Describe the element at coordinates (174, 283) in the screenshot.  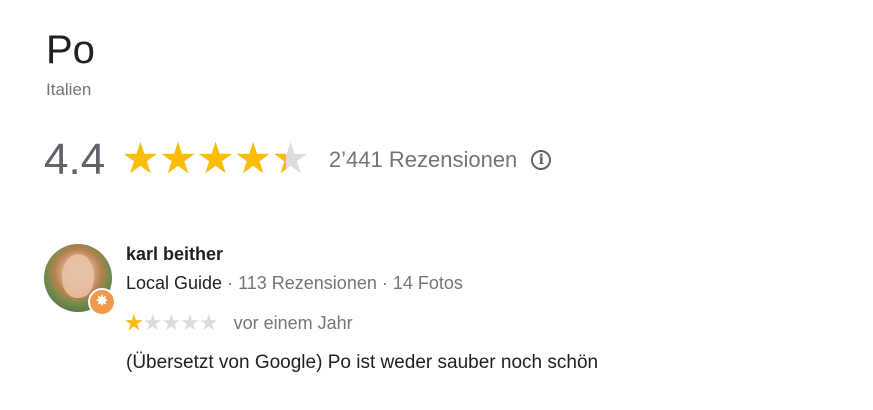
I see `local-guide-label: Local Guide` at that location.